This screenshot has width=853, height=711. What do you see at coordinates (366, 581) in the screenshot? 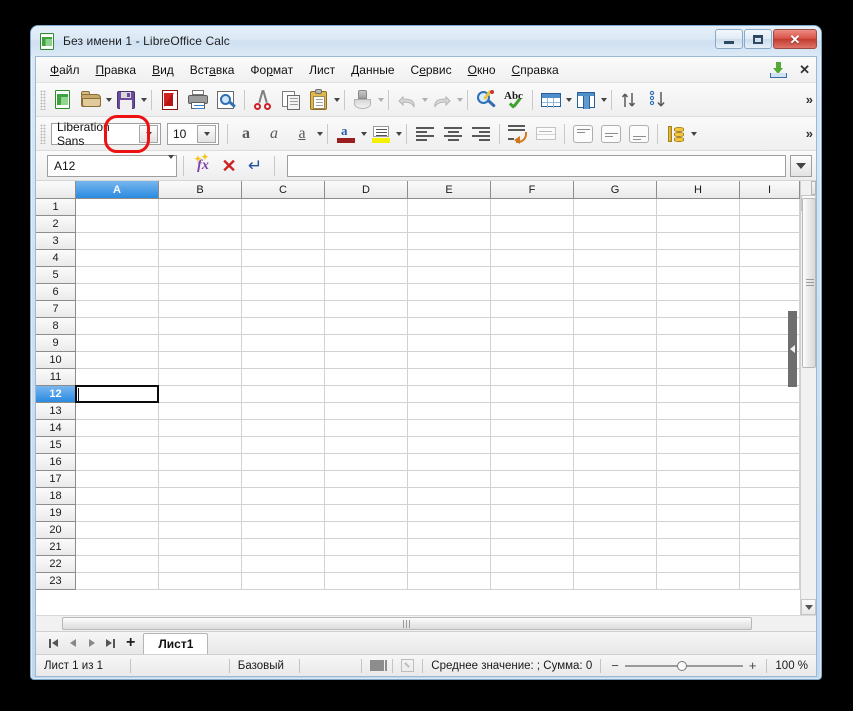
I see `cell-D23` at bounding box center [366, 581].